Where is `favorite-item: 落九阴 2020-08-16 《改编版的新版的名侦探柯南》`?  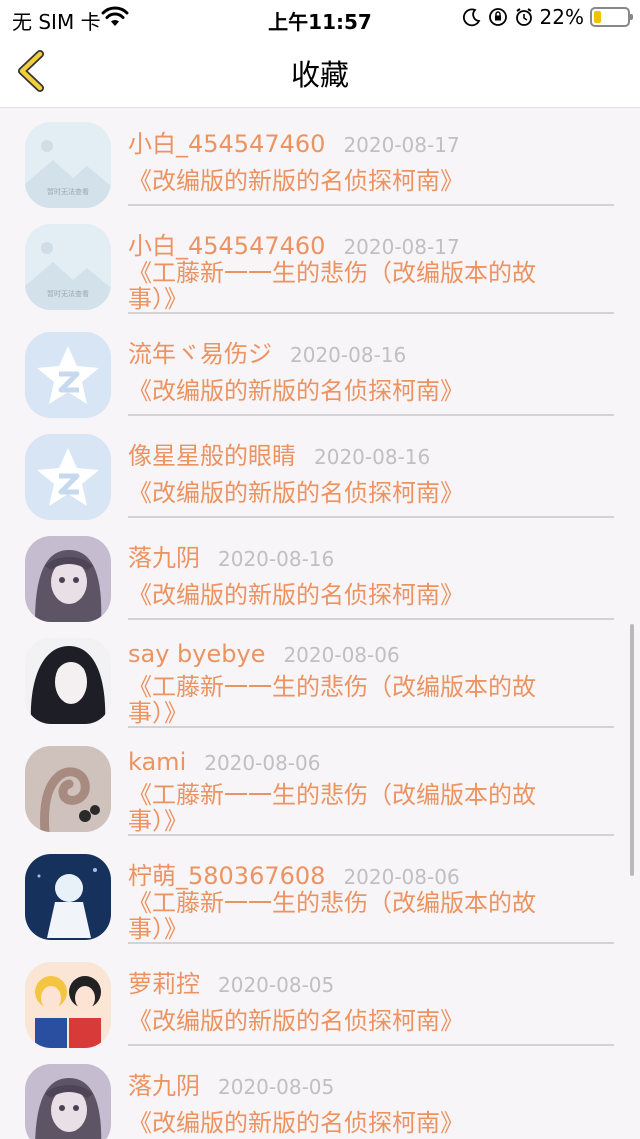
favorite-item: 落九阴 2020-08-16 《改编版的新版的名侦探柯南》 is located at coordinates (320, 573).